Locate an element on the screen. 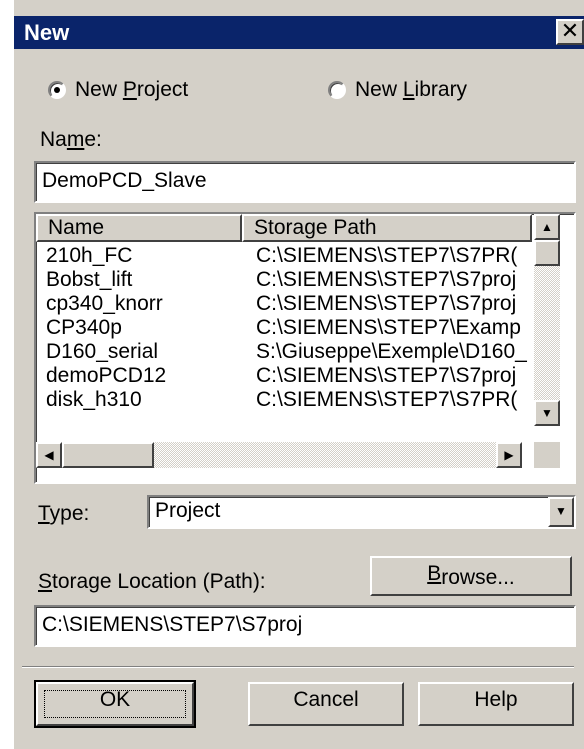  column-header-storage-path: Storage Path is located at coordinates (387, 228).